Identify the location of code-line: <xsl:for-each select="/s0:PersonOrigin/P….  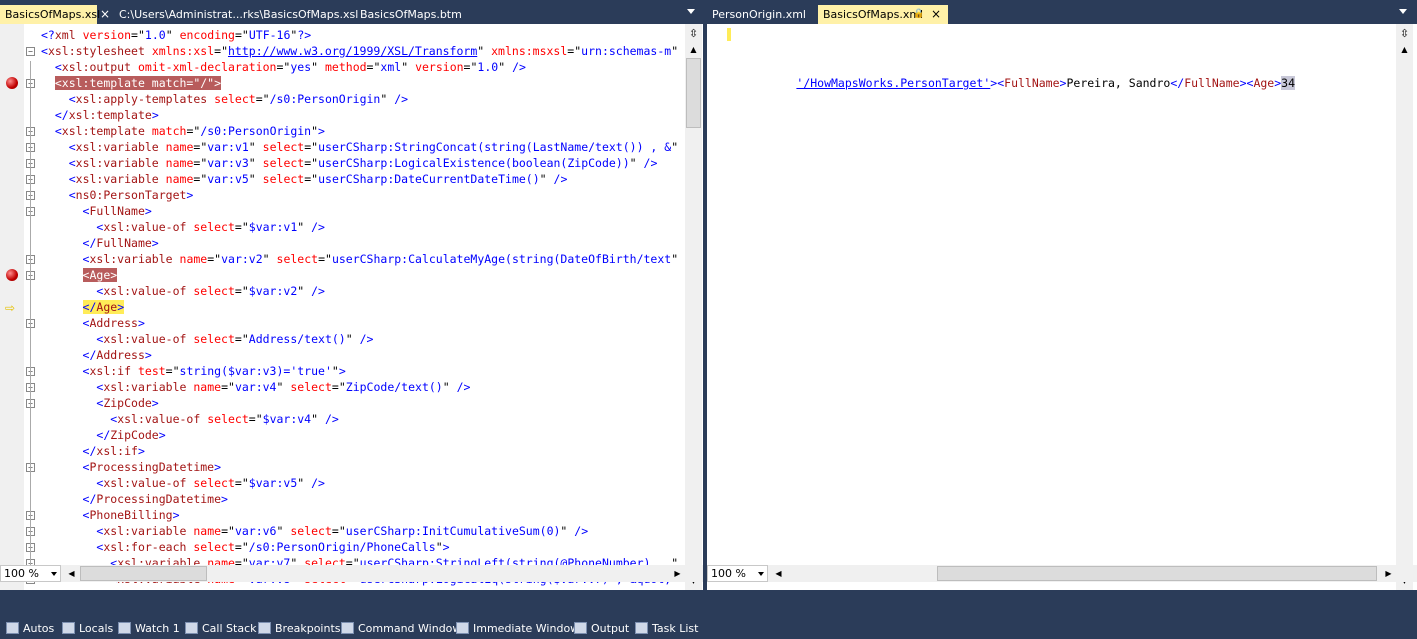
(273, 547).